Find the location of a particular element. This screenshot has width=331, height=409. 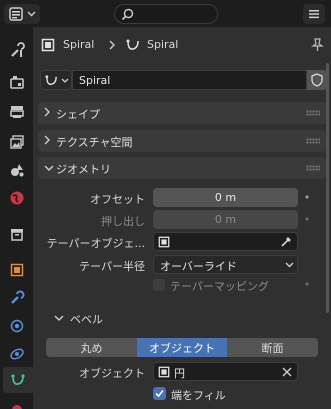

fill-caps-label: 端をフィル is located at coordinates (198, 395).